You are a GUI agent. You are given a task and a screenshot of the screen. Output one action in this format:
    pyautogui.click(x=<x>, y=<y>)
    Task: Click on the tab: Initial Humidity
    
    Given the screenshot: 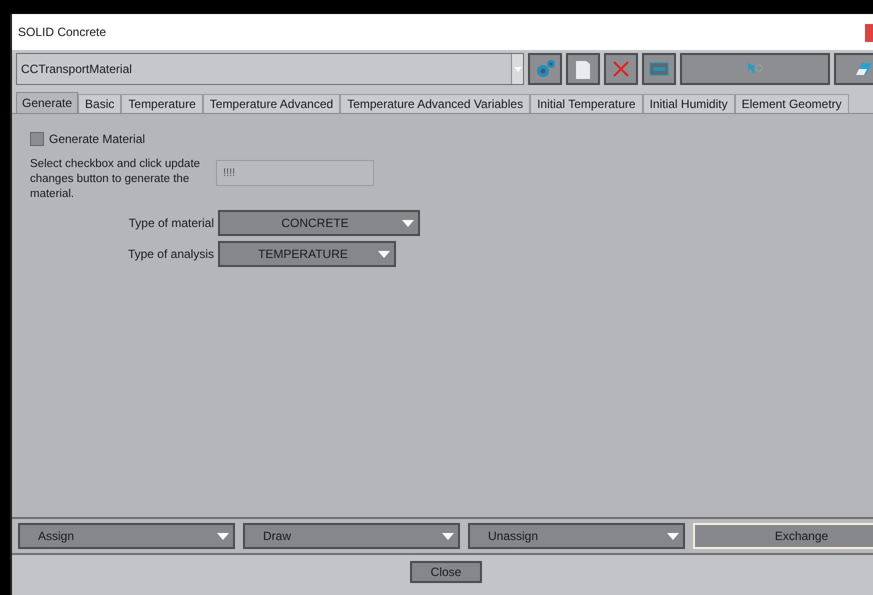 What is the action you would take?
    pyautogui.click(x=688, y=103)
    